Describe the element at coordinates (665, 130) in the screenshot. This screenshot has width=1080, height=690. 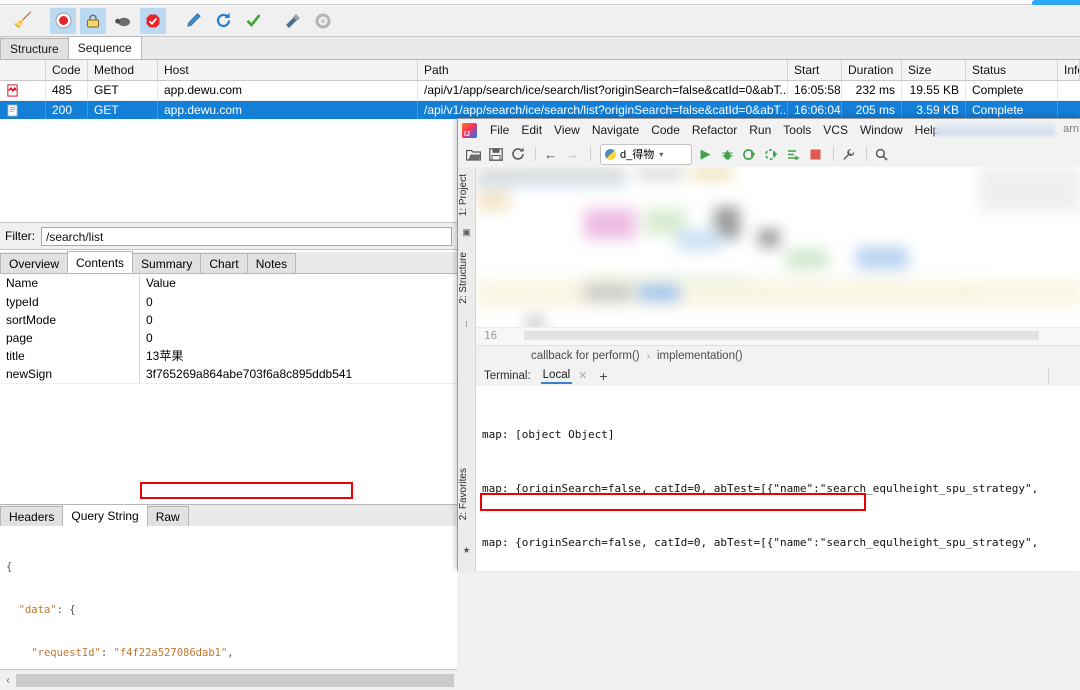
I see `menu-code: Code` at that location.